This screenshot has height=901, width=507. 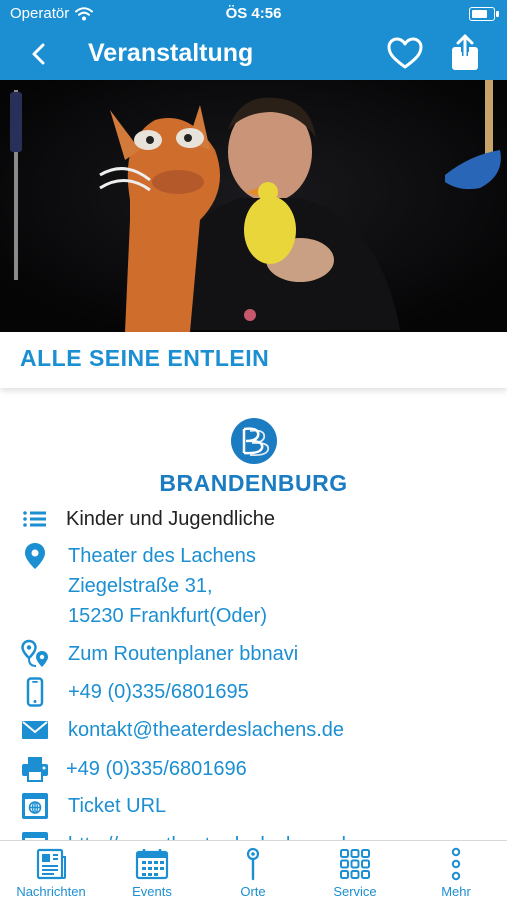 What do you see at coordinates (355, 891) in the screenshot?
I see `tab-label-service: Service` at bounding box center [355, 891].